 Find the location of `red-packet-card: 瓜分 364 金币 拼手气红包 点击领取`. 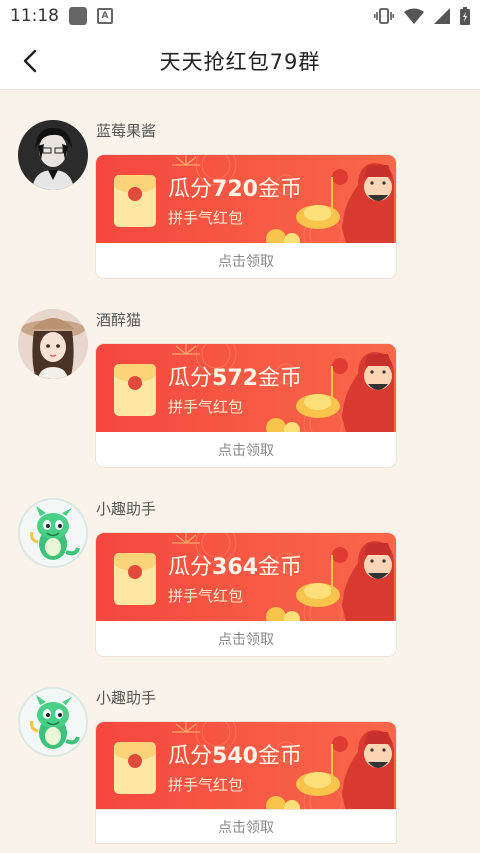

red-packet-card: 瓜分 364 金币 拼手气红包 点击领取 is located at coordinates (246, 594).